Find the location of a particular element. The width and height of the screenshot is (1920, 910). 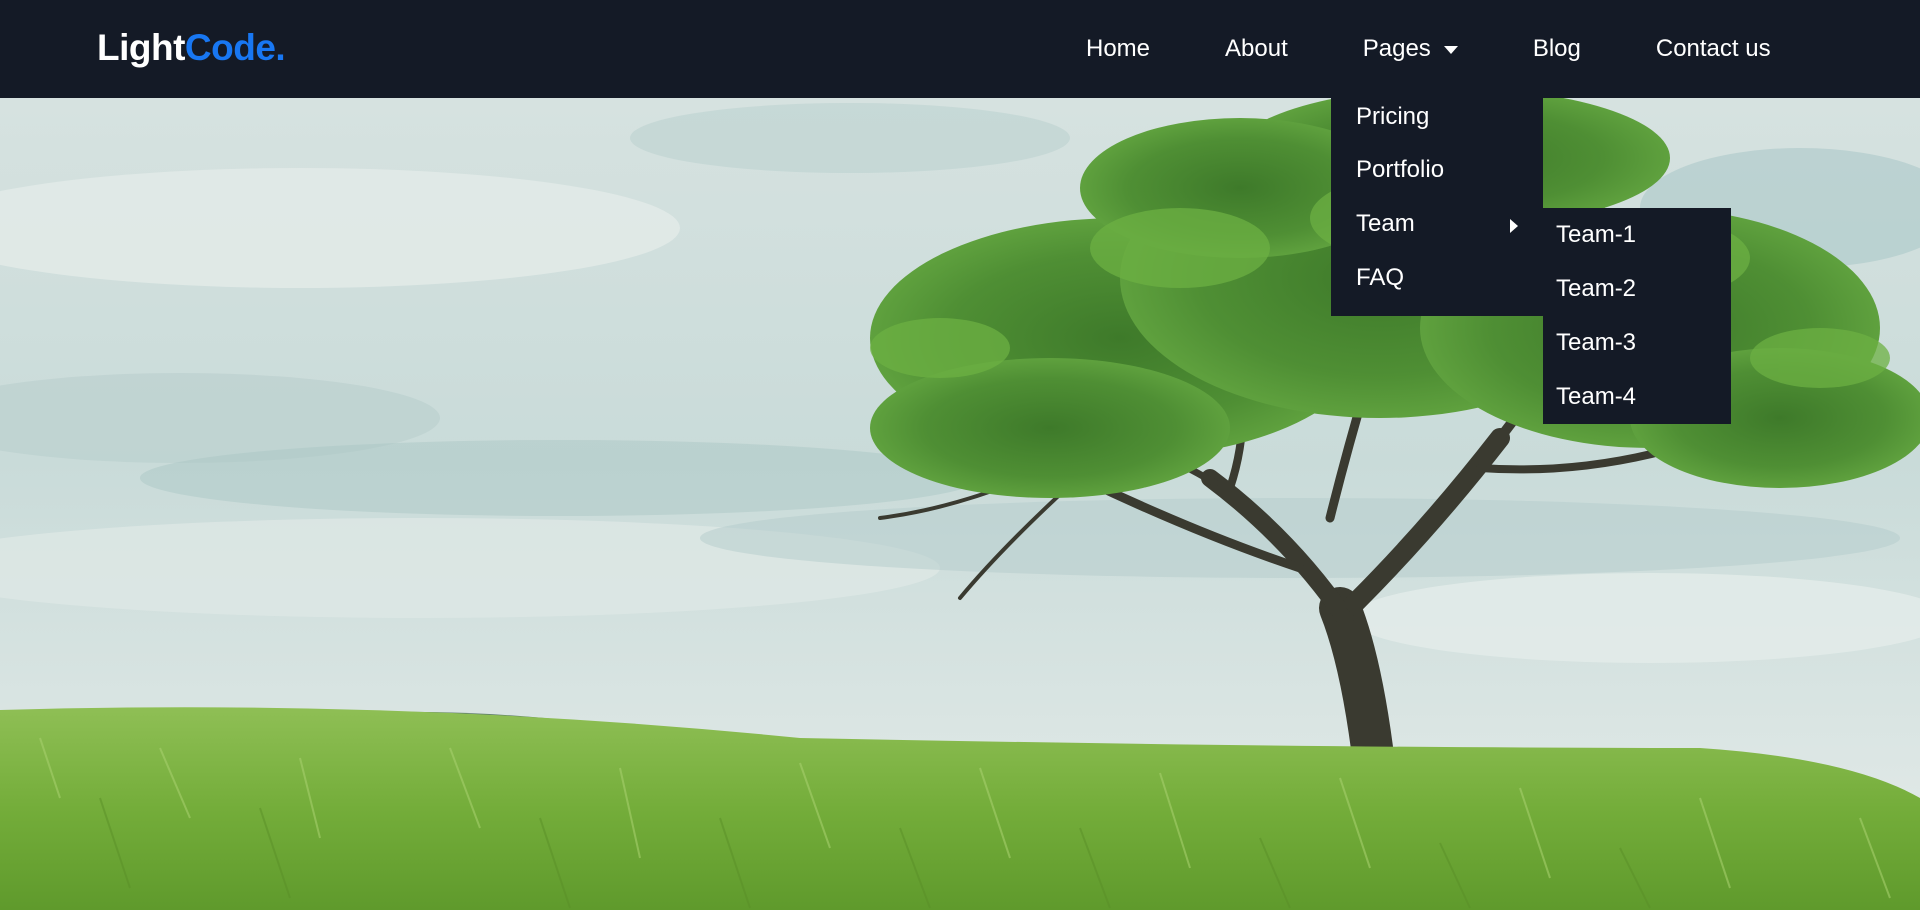

nav-menu: Home About Pages Blog Contact us is located at coordinates (1428, 49).